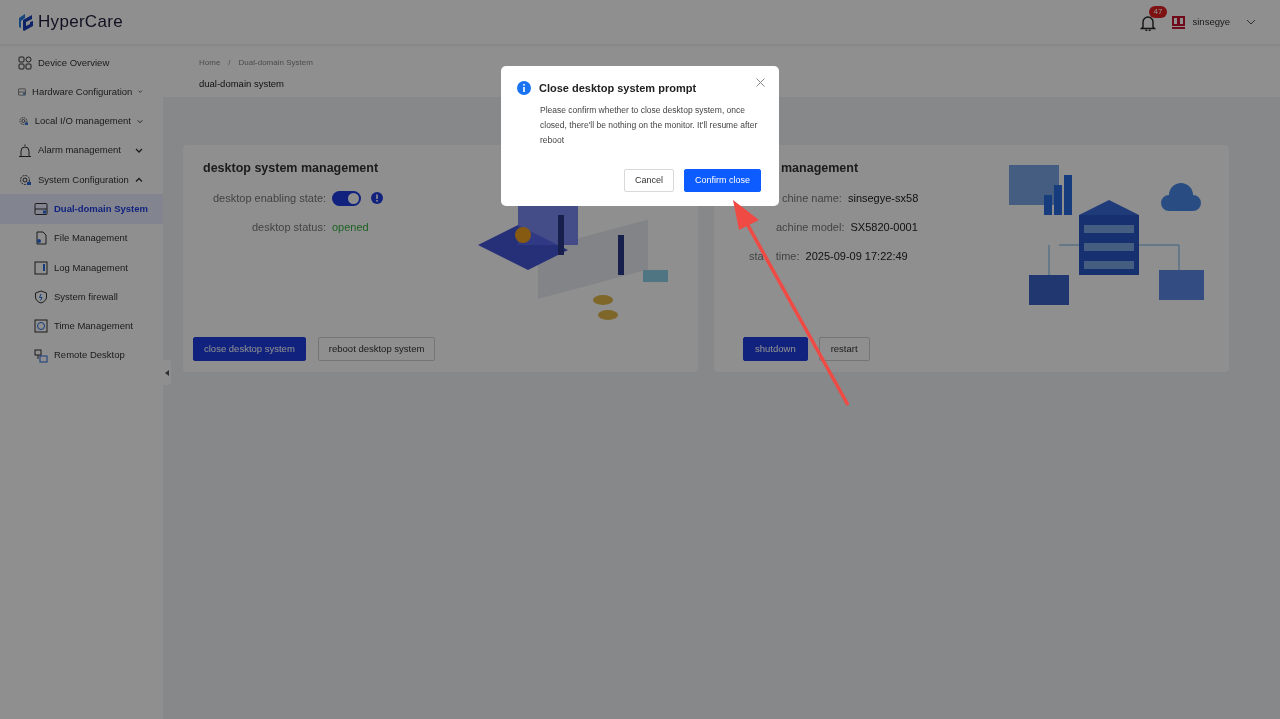  Describe the element at coordinates (856, 256) in the screenshot. I see `field-value: 2025-09-09 17:22:49` at that location.